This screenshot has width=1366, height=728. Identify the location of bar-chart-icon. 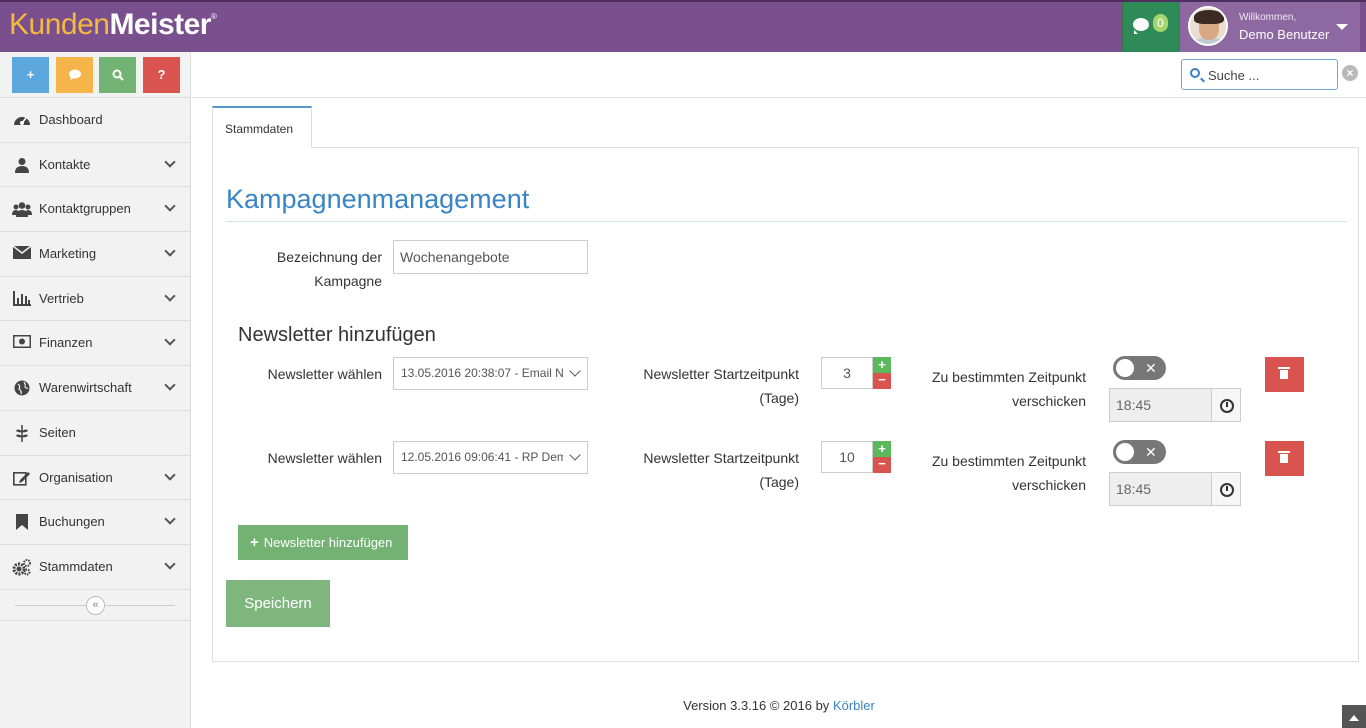
(22, 299).